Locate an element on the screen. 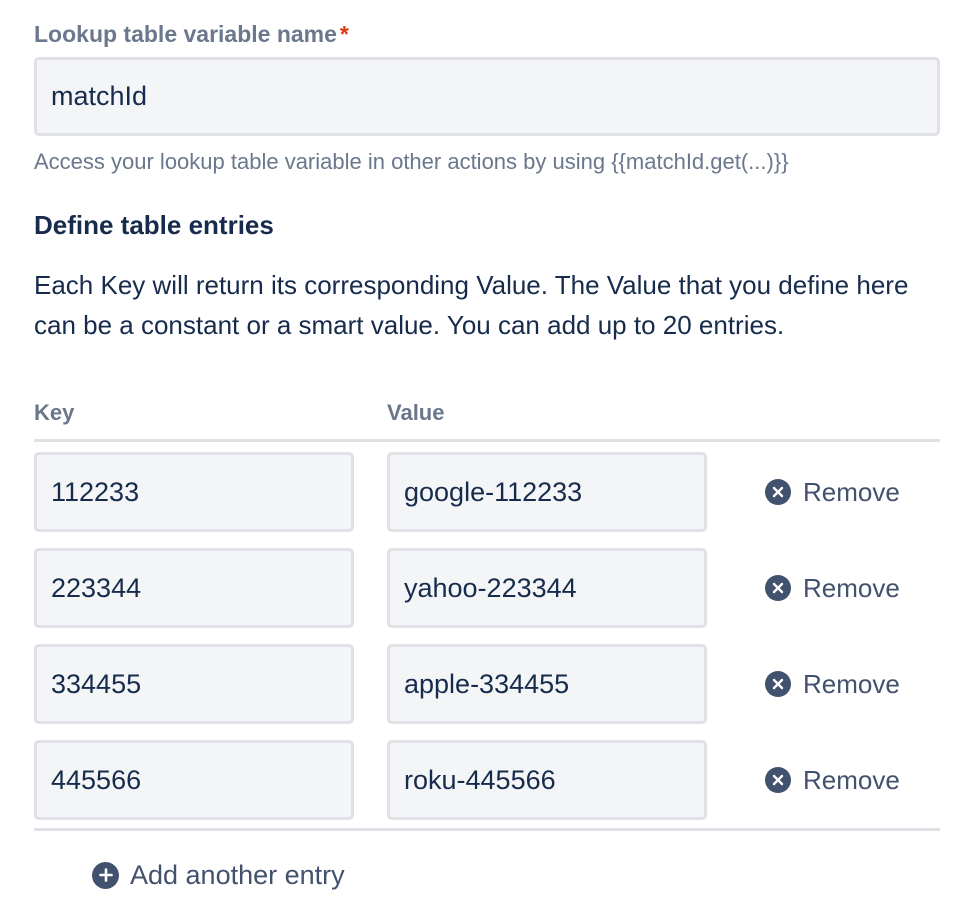 This screenshot has width=974, height=918. lookup-variable-label-text: Lookup table variable name is located at coordinates (185, 34).